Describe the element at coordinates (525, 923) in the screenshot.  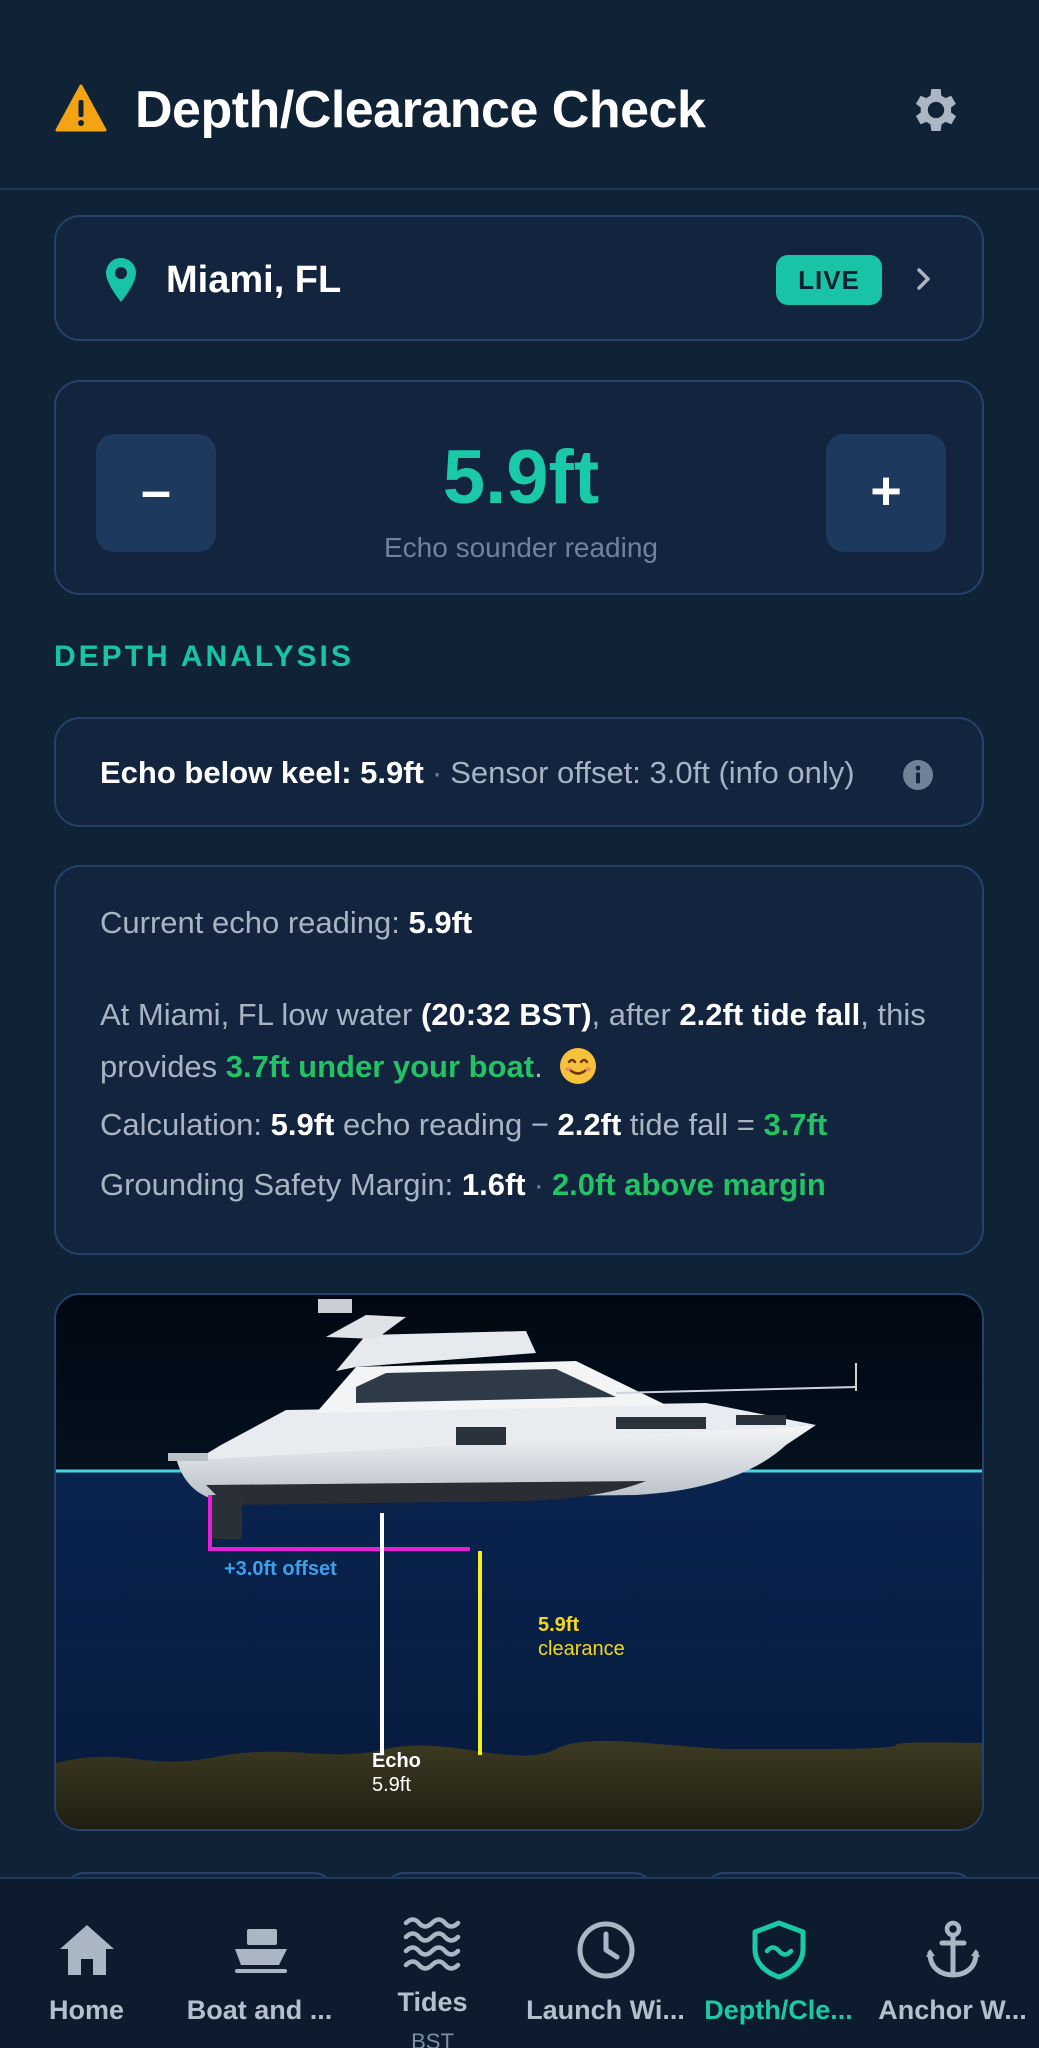
I see `current-reading-line: Current echo reading: 5.9ft` at that location.